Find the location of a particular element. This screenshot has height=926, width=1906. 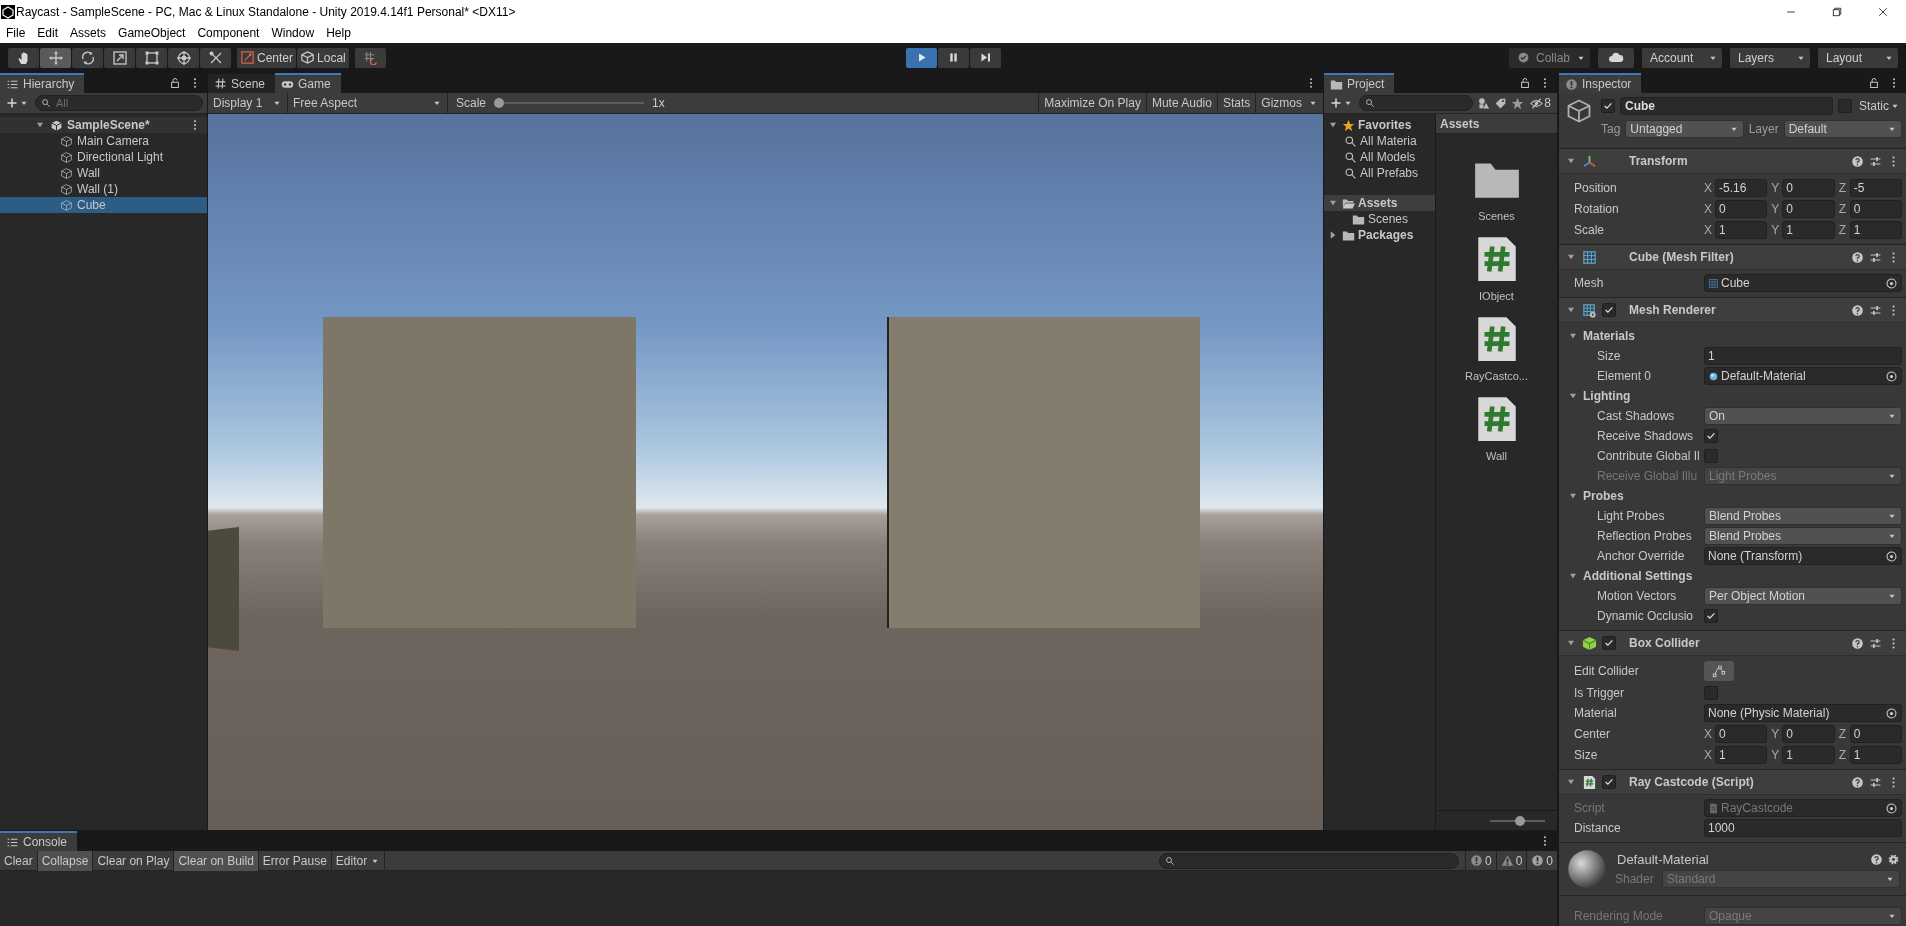

panel-tab: Game is located at coordinates (308, 83).